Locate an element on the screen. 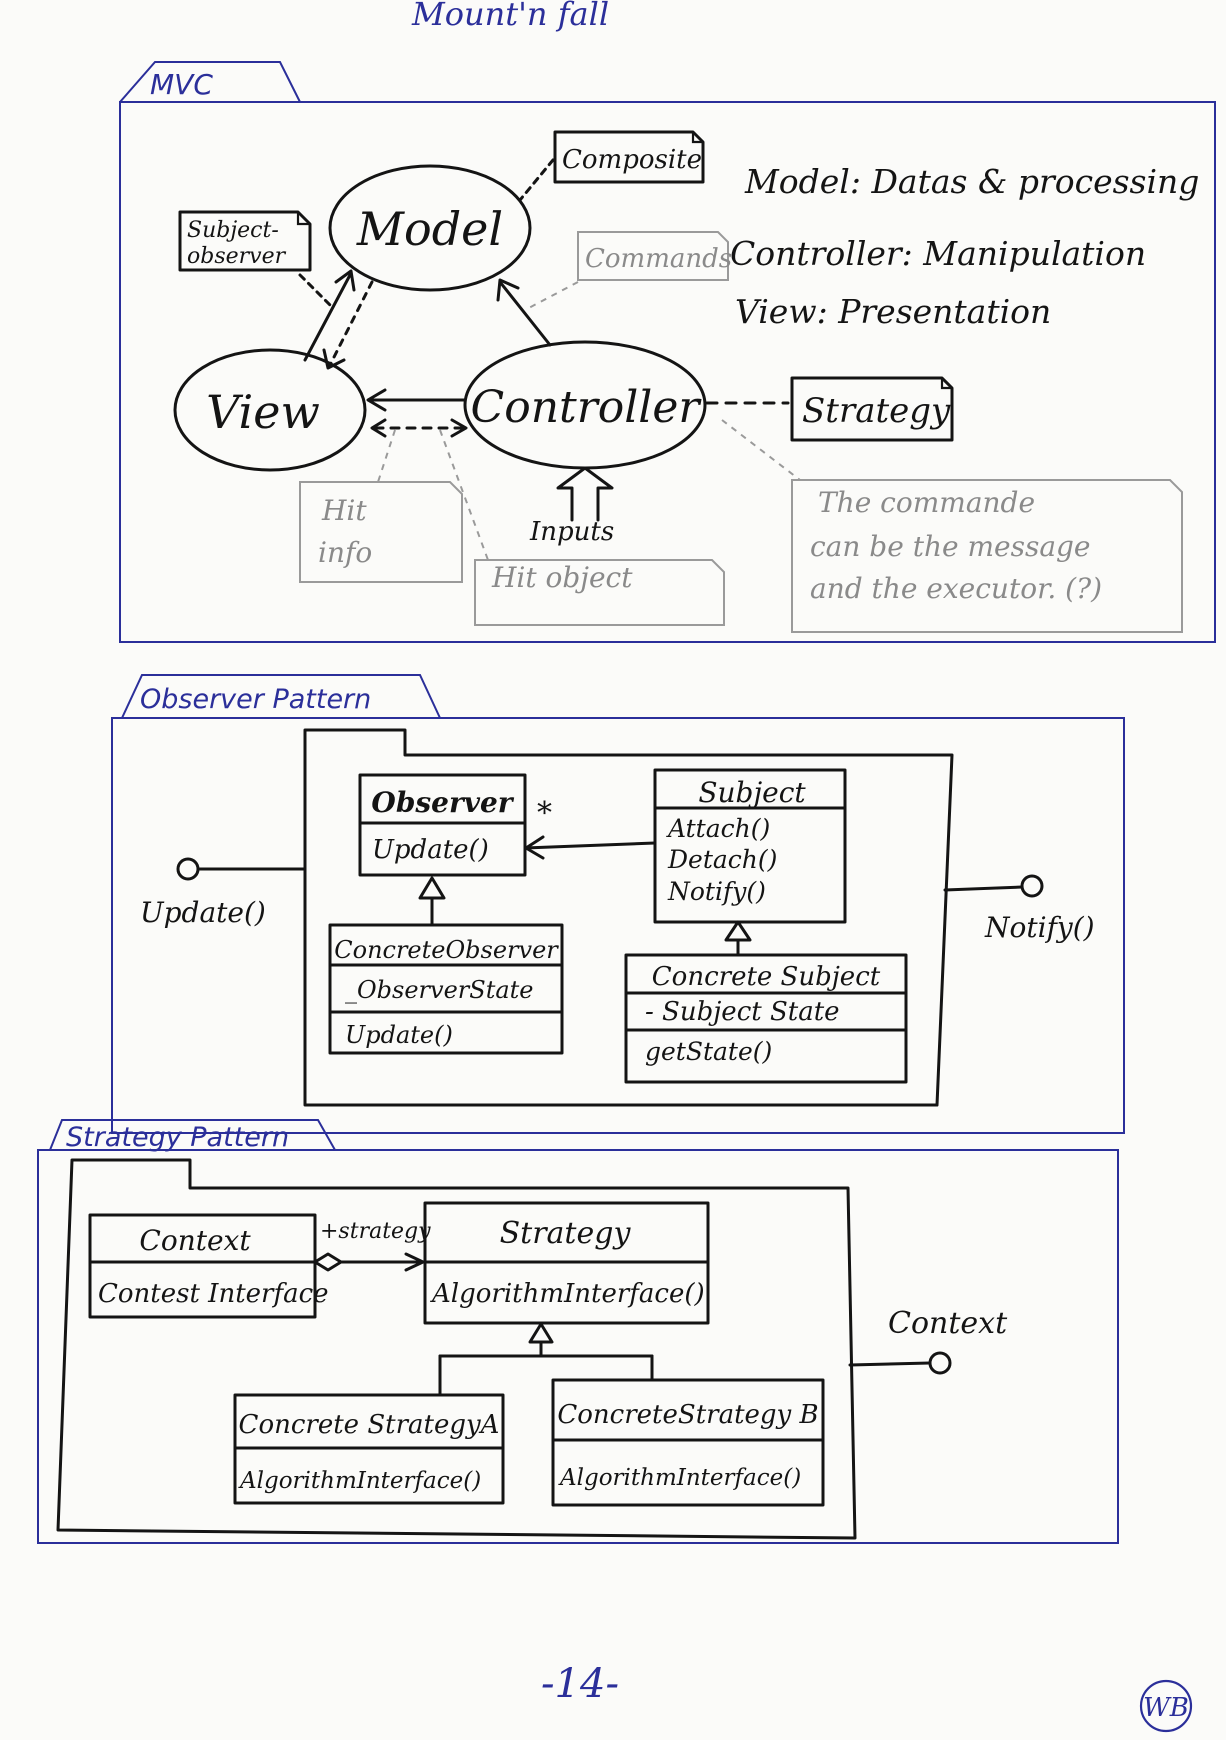 The height and width of the screenshot is (1740, 1226). aggregation-role-label: +strategy is located at coordinates (375, 1231).